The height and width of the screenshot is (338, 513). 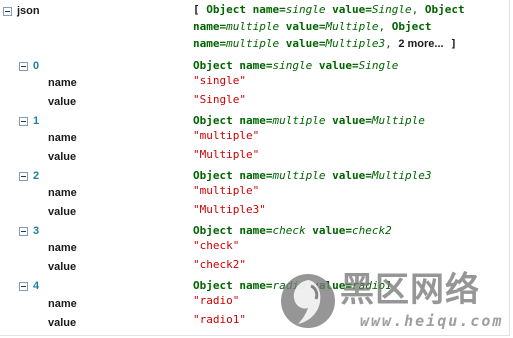 What do you see at coordinates (226, 154) in the screenshot?
I see `property-value-value: "Multiple"` at bounding box center [226, 154].